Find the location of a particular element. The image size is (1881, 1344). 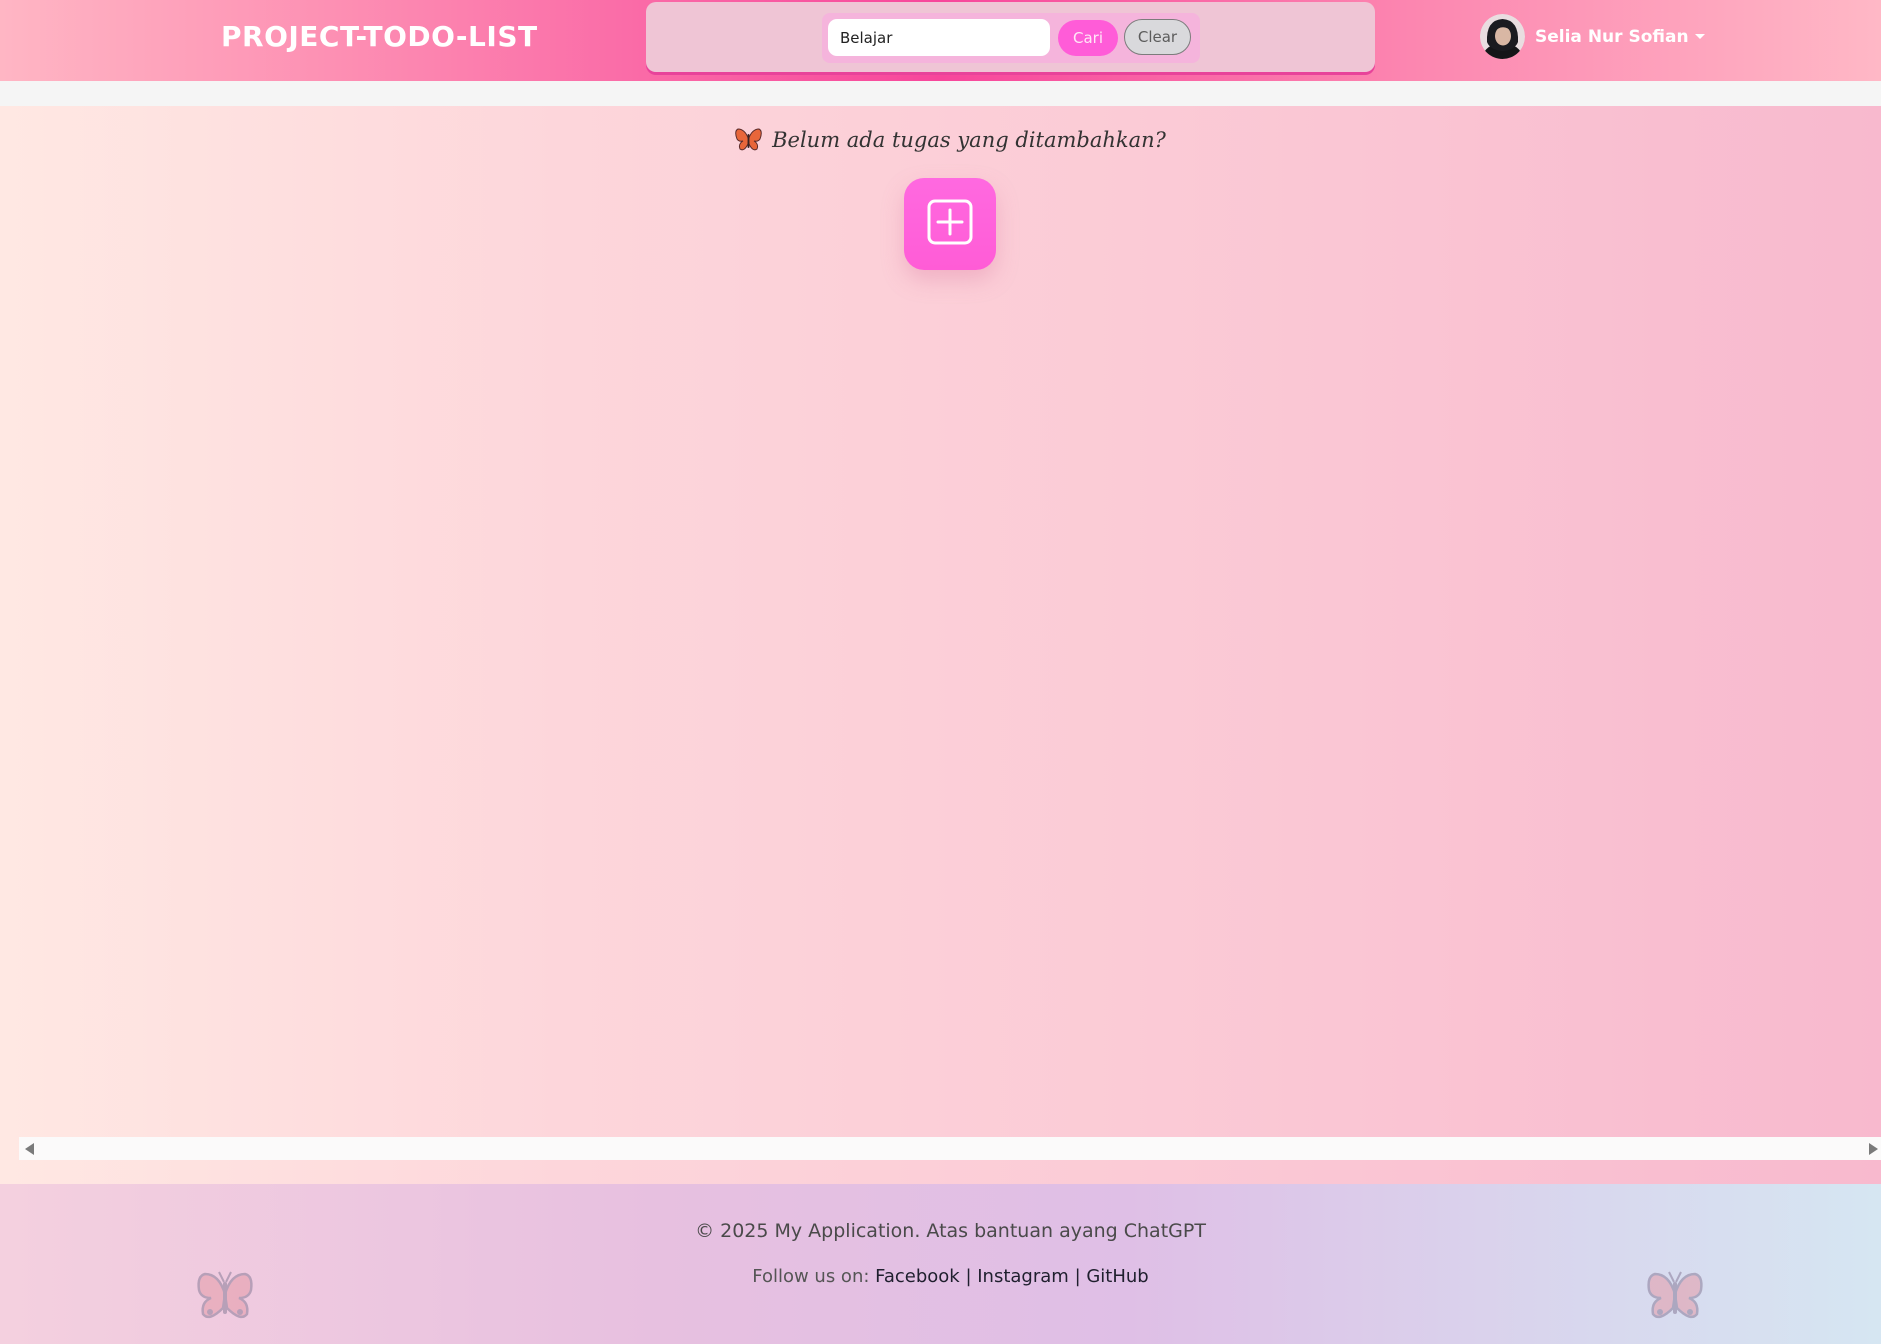

user-menu-toggle: Selia Nur Sofian is located at coordinates (1592, 36).